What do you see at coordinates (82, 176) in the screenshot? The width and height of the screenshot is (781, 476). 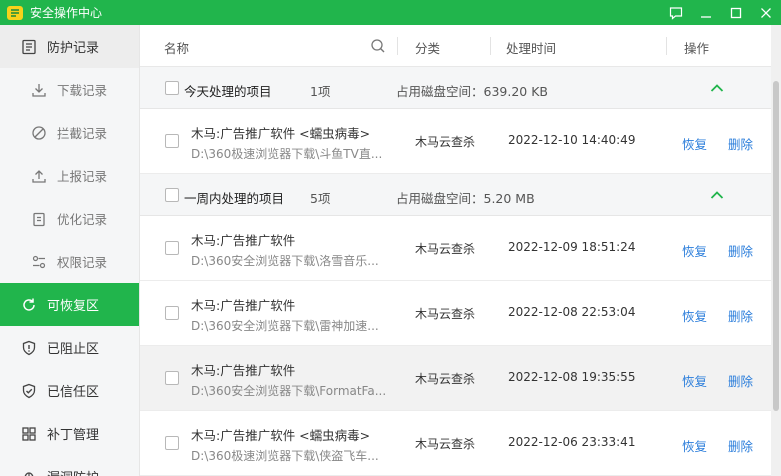 I see `sidebar-item-label: 上报记录` at bounding box center [82, 176].